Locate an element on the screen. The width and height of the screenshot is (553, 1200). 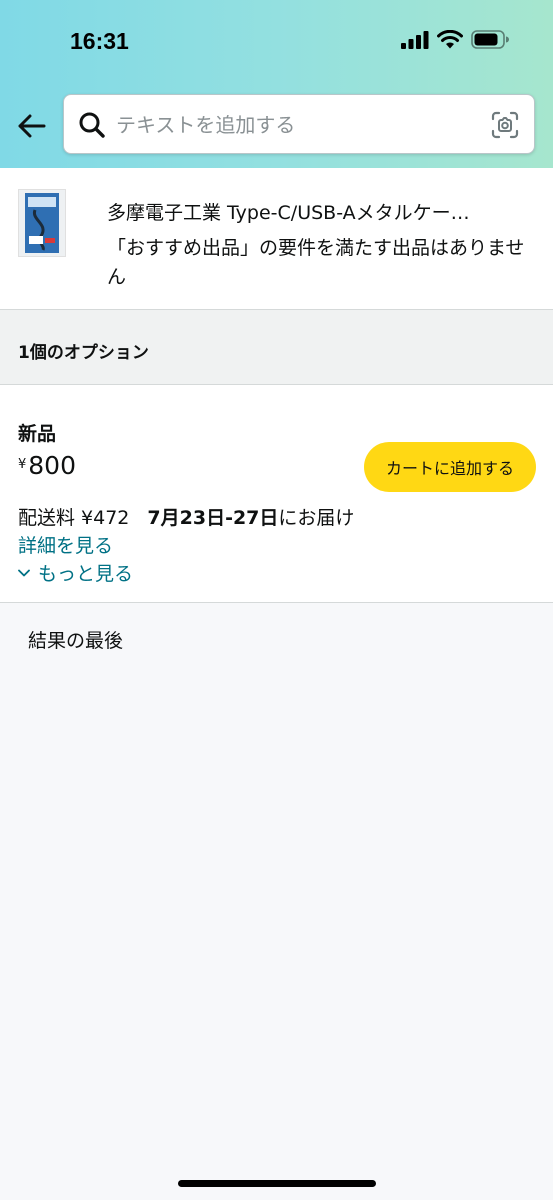
shipping-fee: 配送料 ¥472 is located at coordinates (74, 518).